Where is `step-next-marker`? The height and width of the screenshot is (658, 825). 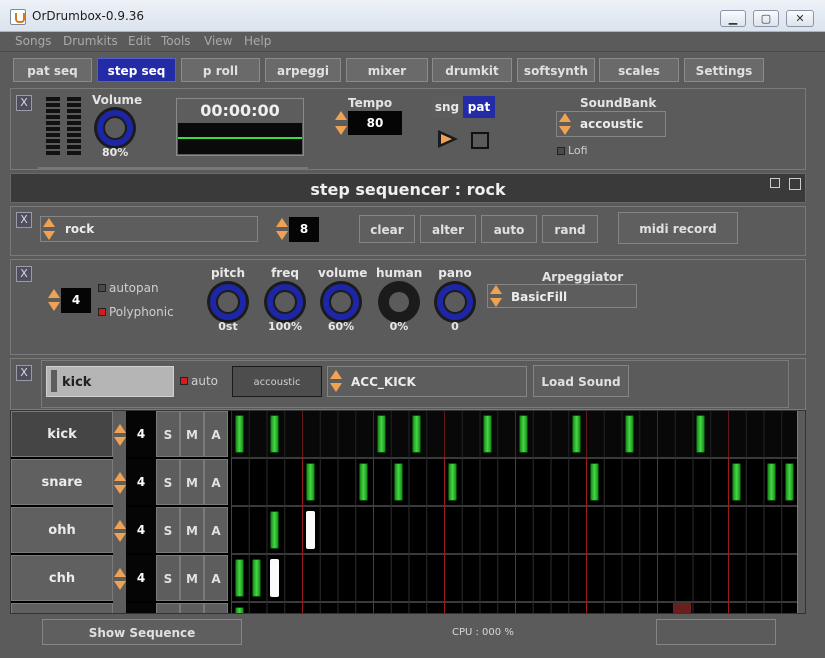
step-next-marker is located at coordinates (682, 608).